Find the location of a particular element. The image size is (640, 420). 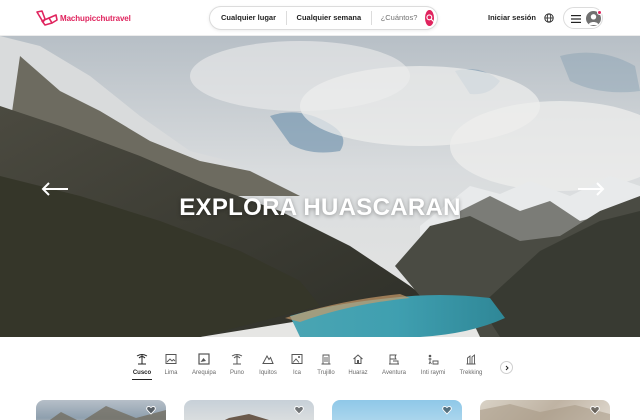

globe-icon is located at coordinates (549, 18).